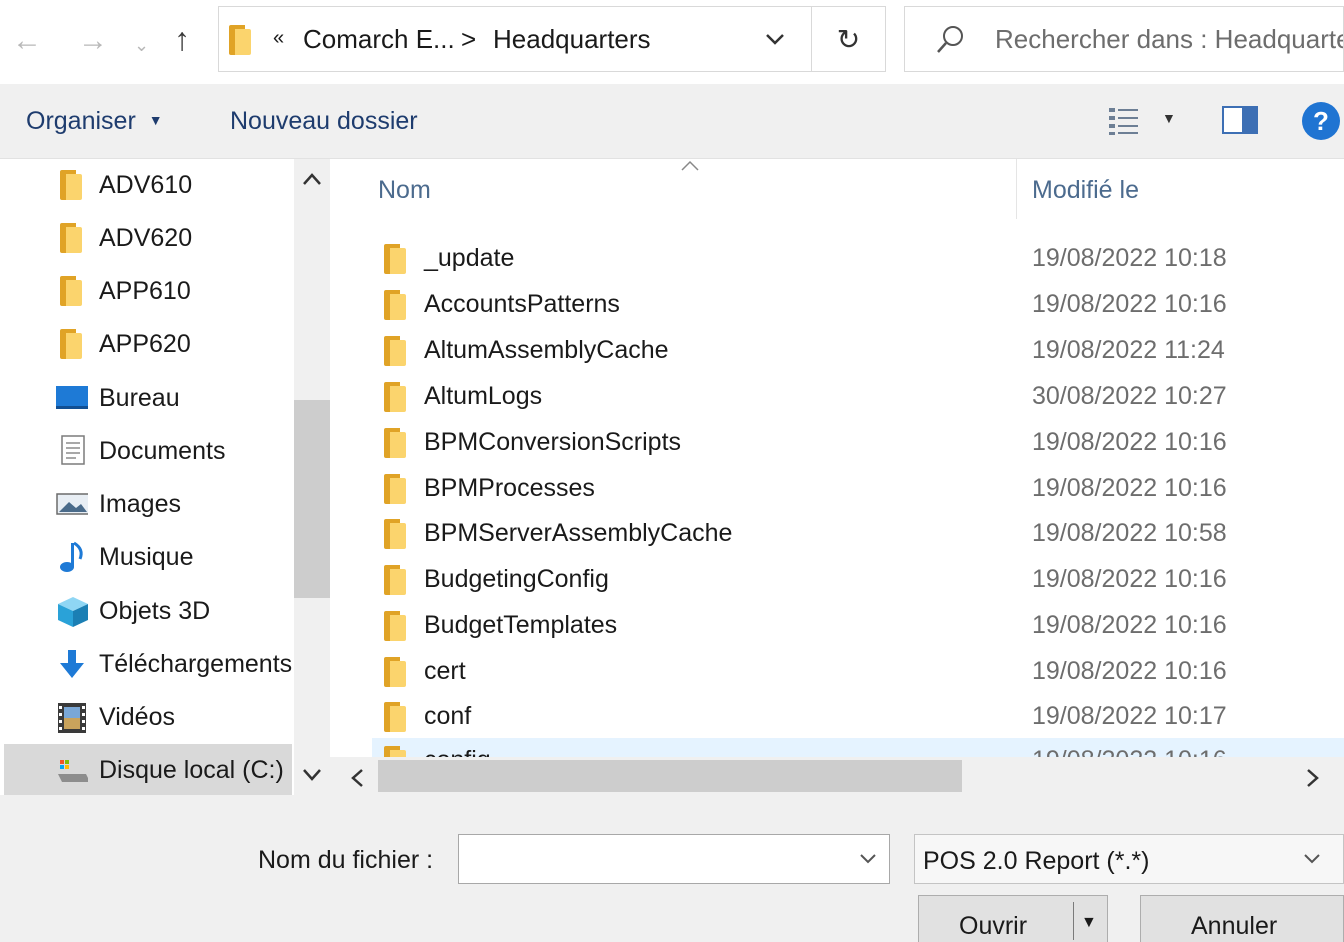 The image size is (1344, 942). What do you see at coordinates (162, 451) in the screenshot?
I see `nav-item-label: Documents` at bounding box center [162, 451].